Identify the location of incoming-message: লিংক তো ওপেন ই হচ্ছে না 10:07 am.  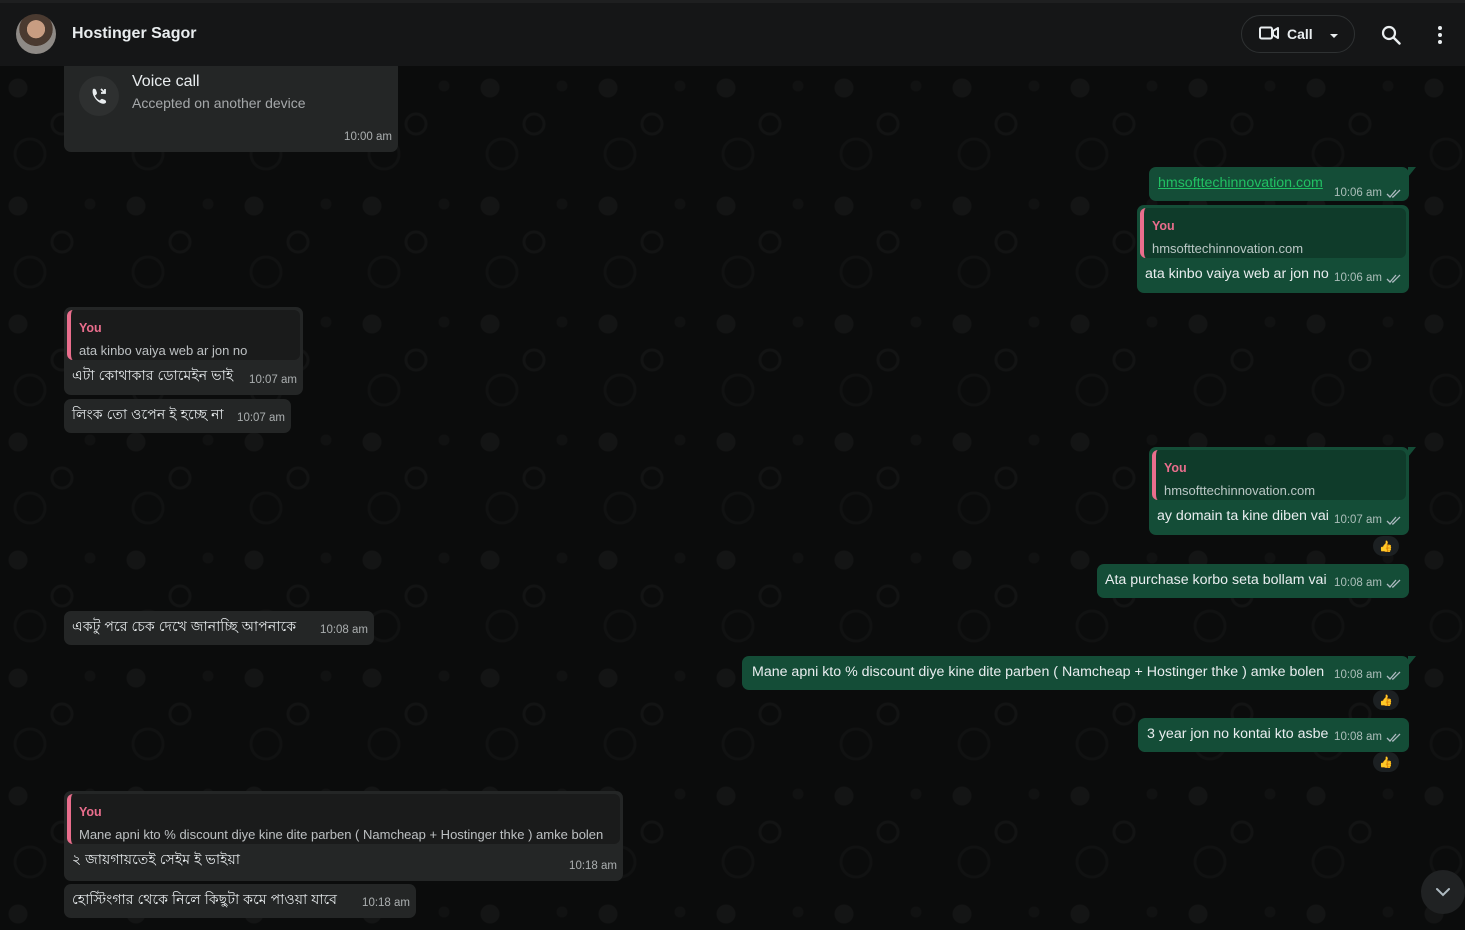
(177, 416).